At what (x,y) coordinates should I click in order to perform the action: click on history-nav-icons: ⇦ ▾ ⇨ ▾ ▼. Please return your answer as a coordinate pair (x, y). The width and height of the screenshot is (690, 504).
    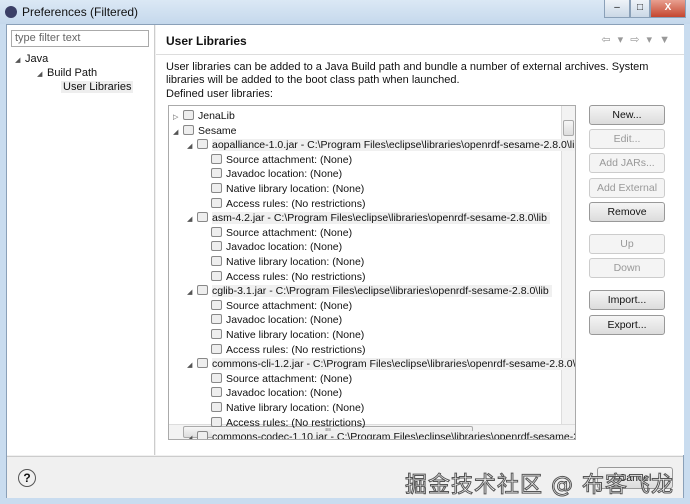
    Looking at the image, I should click on (636, 39).